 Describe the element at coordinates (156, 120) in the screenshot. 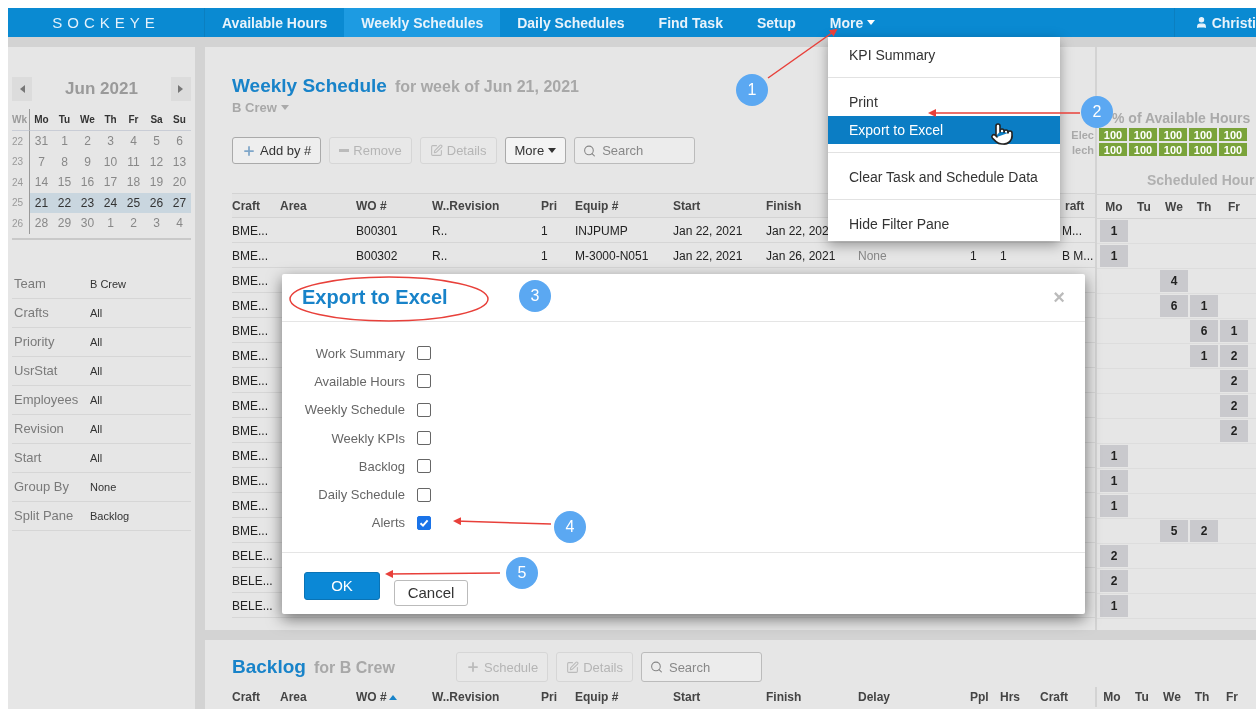

I see `weekday-header: Sa` at that location.